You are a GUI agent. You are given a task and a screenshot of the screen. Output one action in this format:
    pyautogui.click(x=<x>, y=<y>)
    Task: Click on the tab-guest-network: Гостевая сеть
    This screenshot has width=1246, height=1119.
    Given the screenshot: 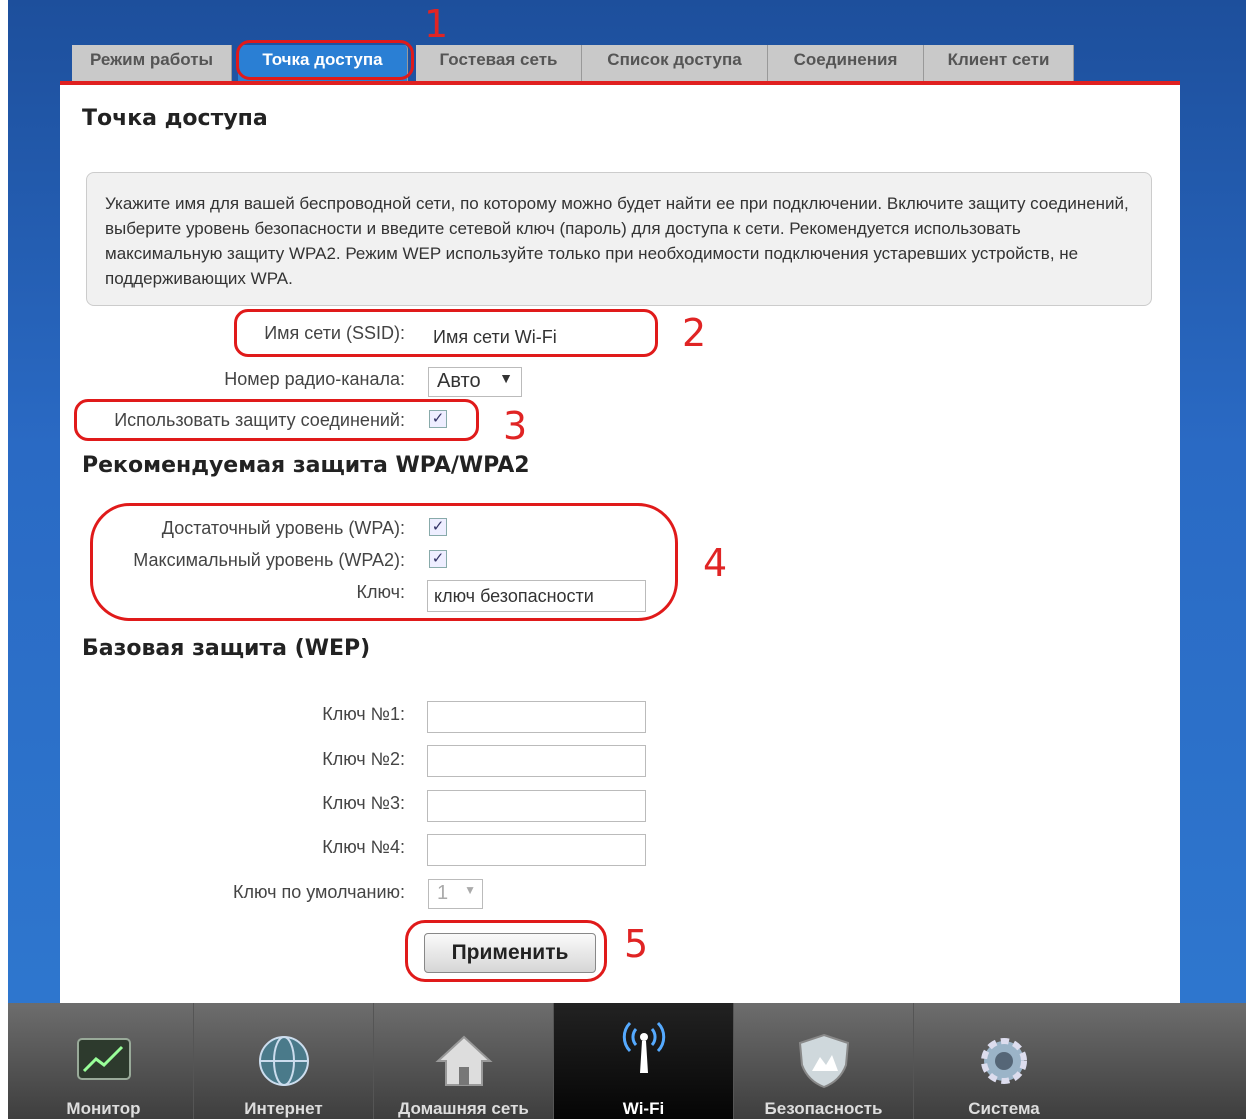 What is the action you would take?
    pyautogui.click(x=499, y=63)
    